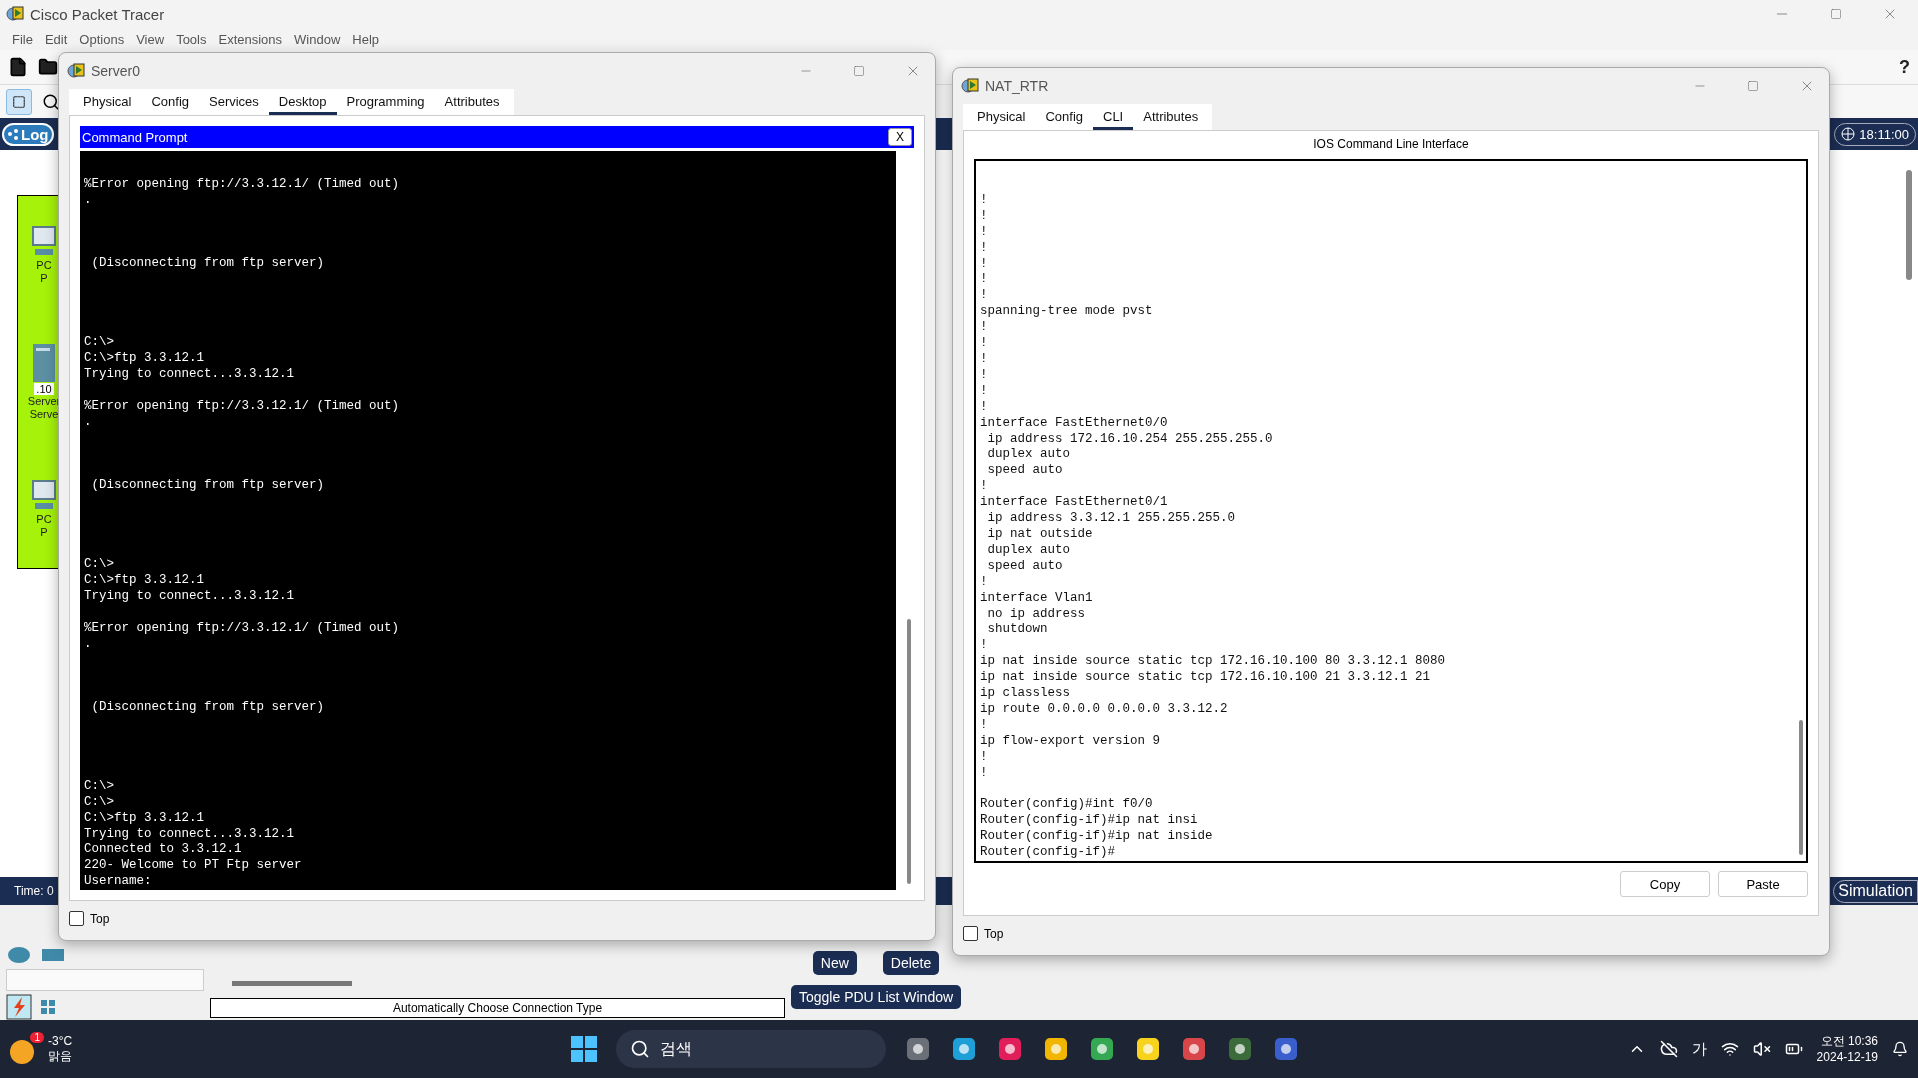 The image size is (1918, 1078). What do you see at coordinates (1699, 1049) in the screenshot?
I see `input-method-indicator: 가` at bounding box center [1699, 1049].